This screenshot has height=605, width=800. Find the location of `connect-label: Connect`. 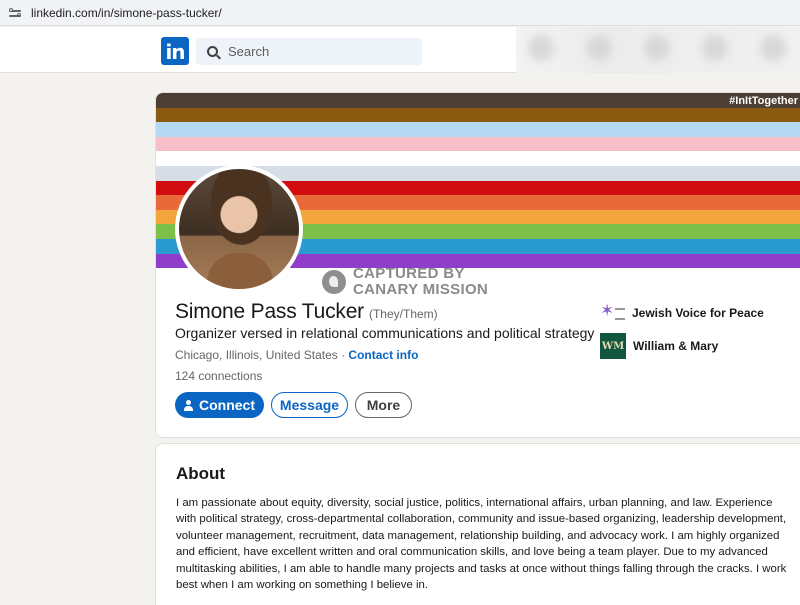

connect-label: Connect is located at coordinates (227, 405).